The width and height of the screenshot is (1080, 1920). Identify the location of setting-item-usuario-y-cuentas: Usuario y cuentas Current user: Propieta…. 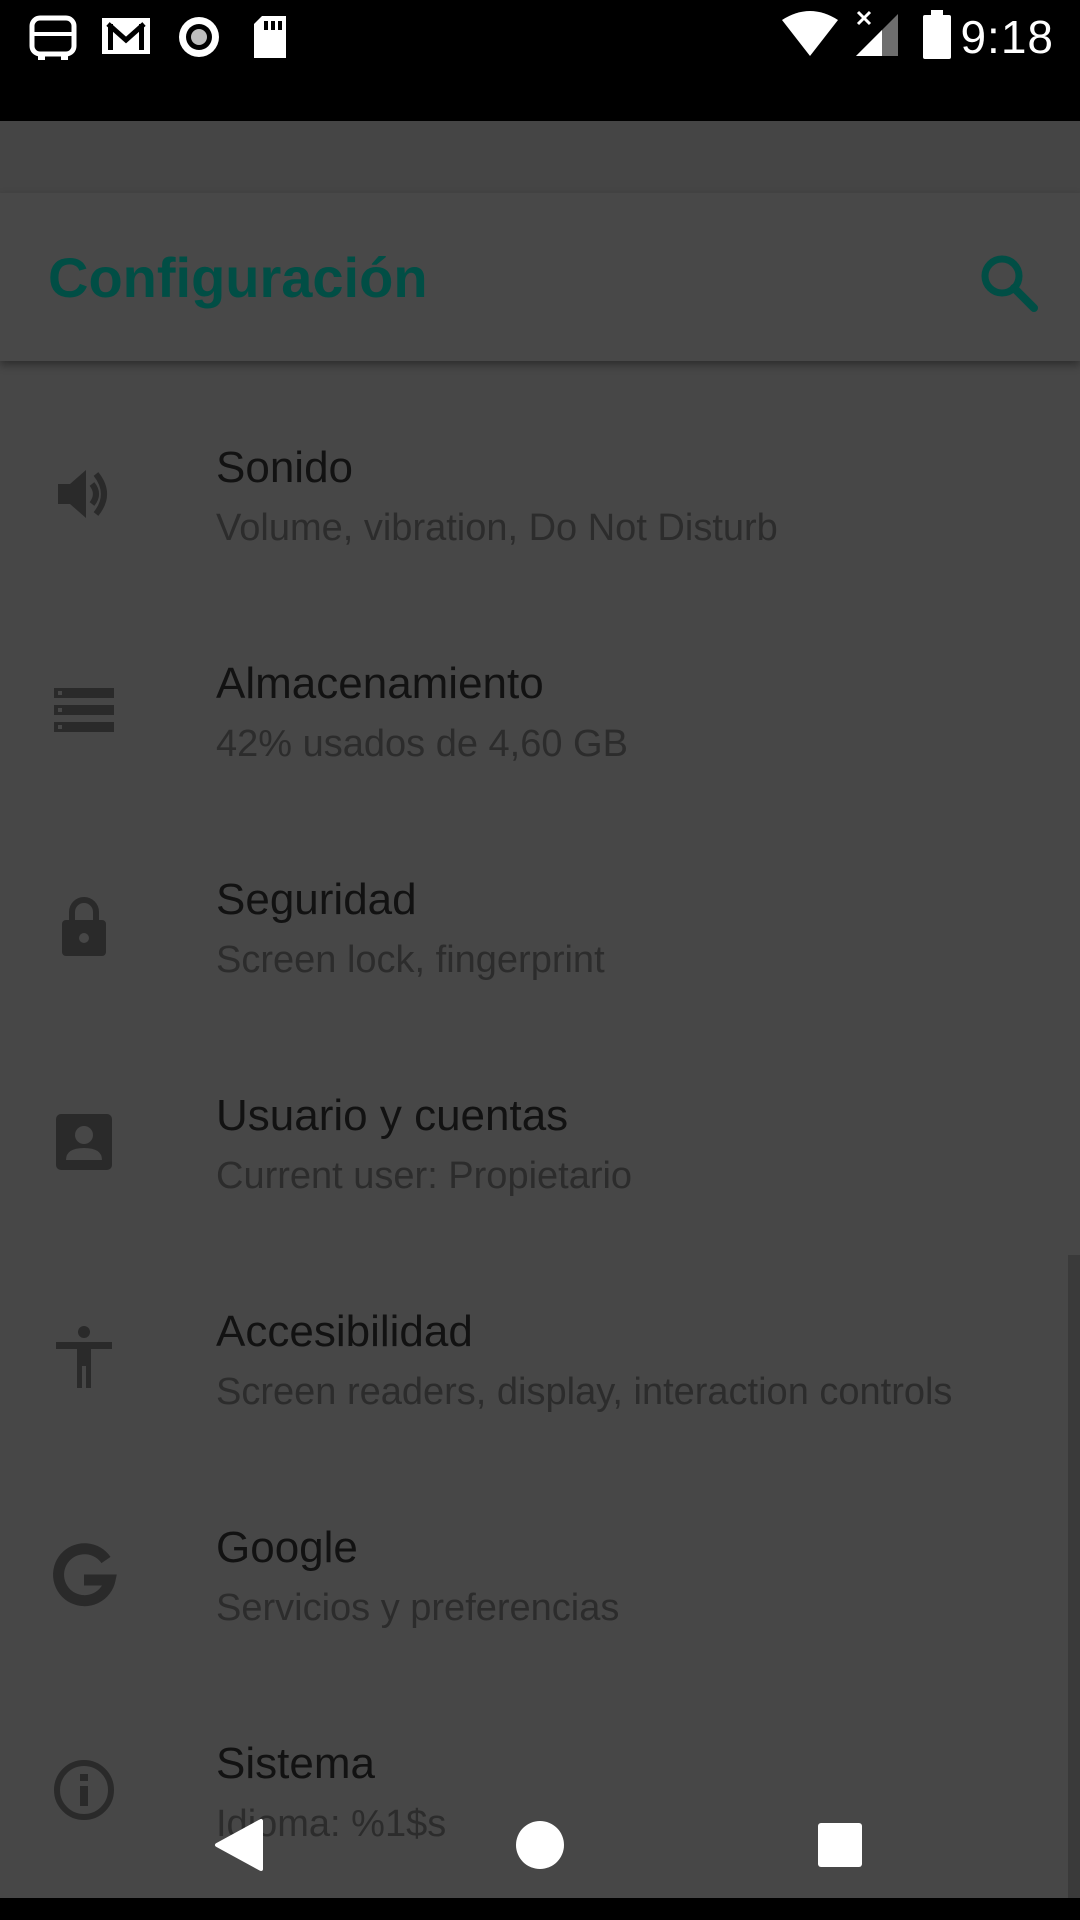
(534, 1117).